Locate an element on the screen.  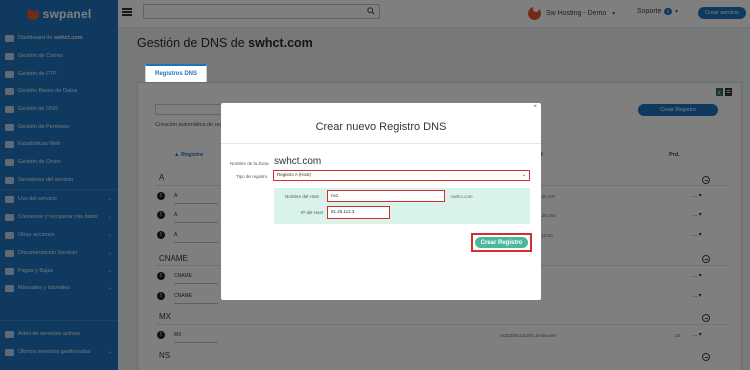
chevron-down-icon: ⌄ is located at coordinates (523, 175).